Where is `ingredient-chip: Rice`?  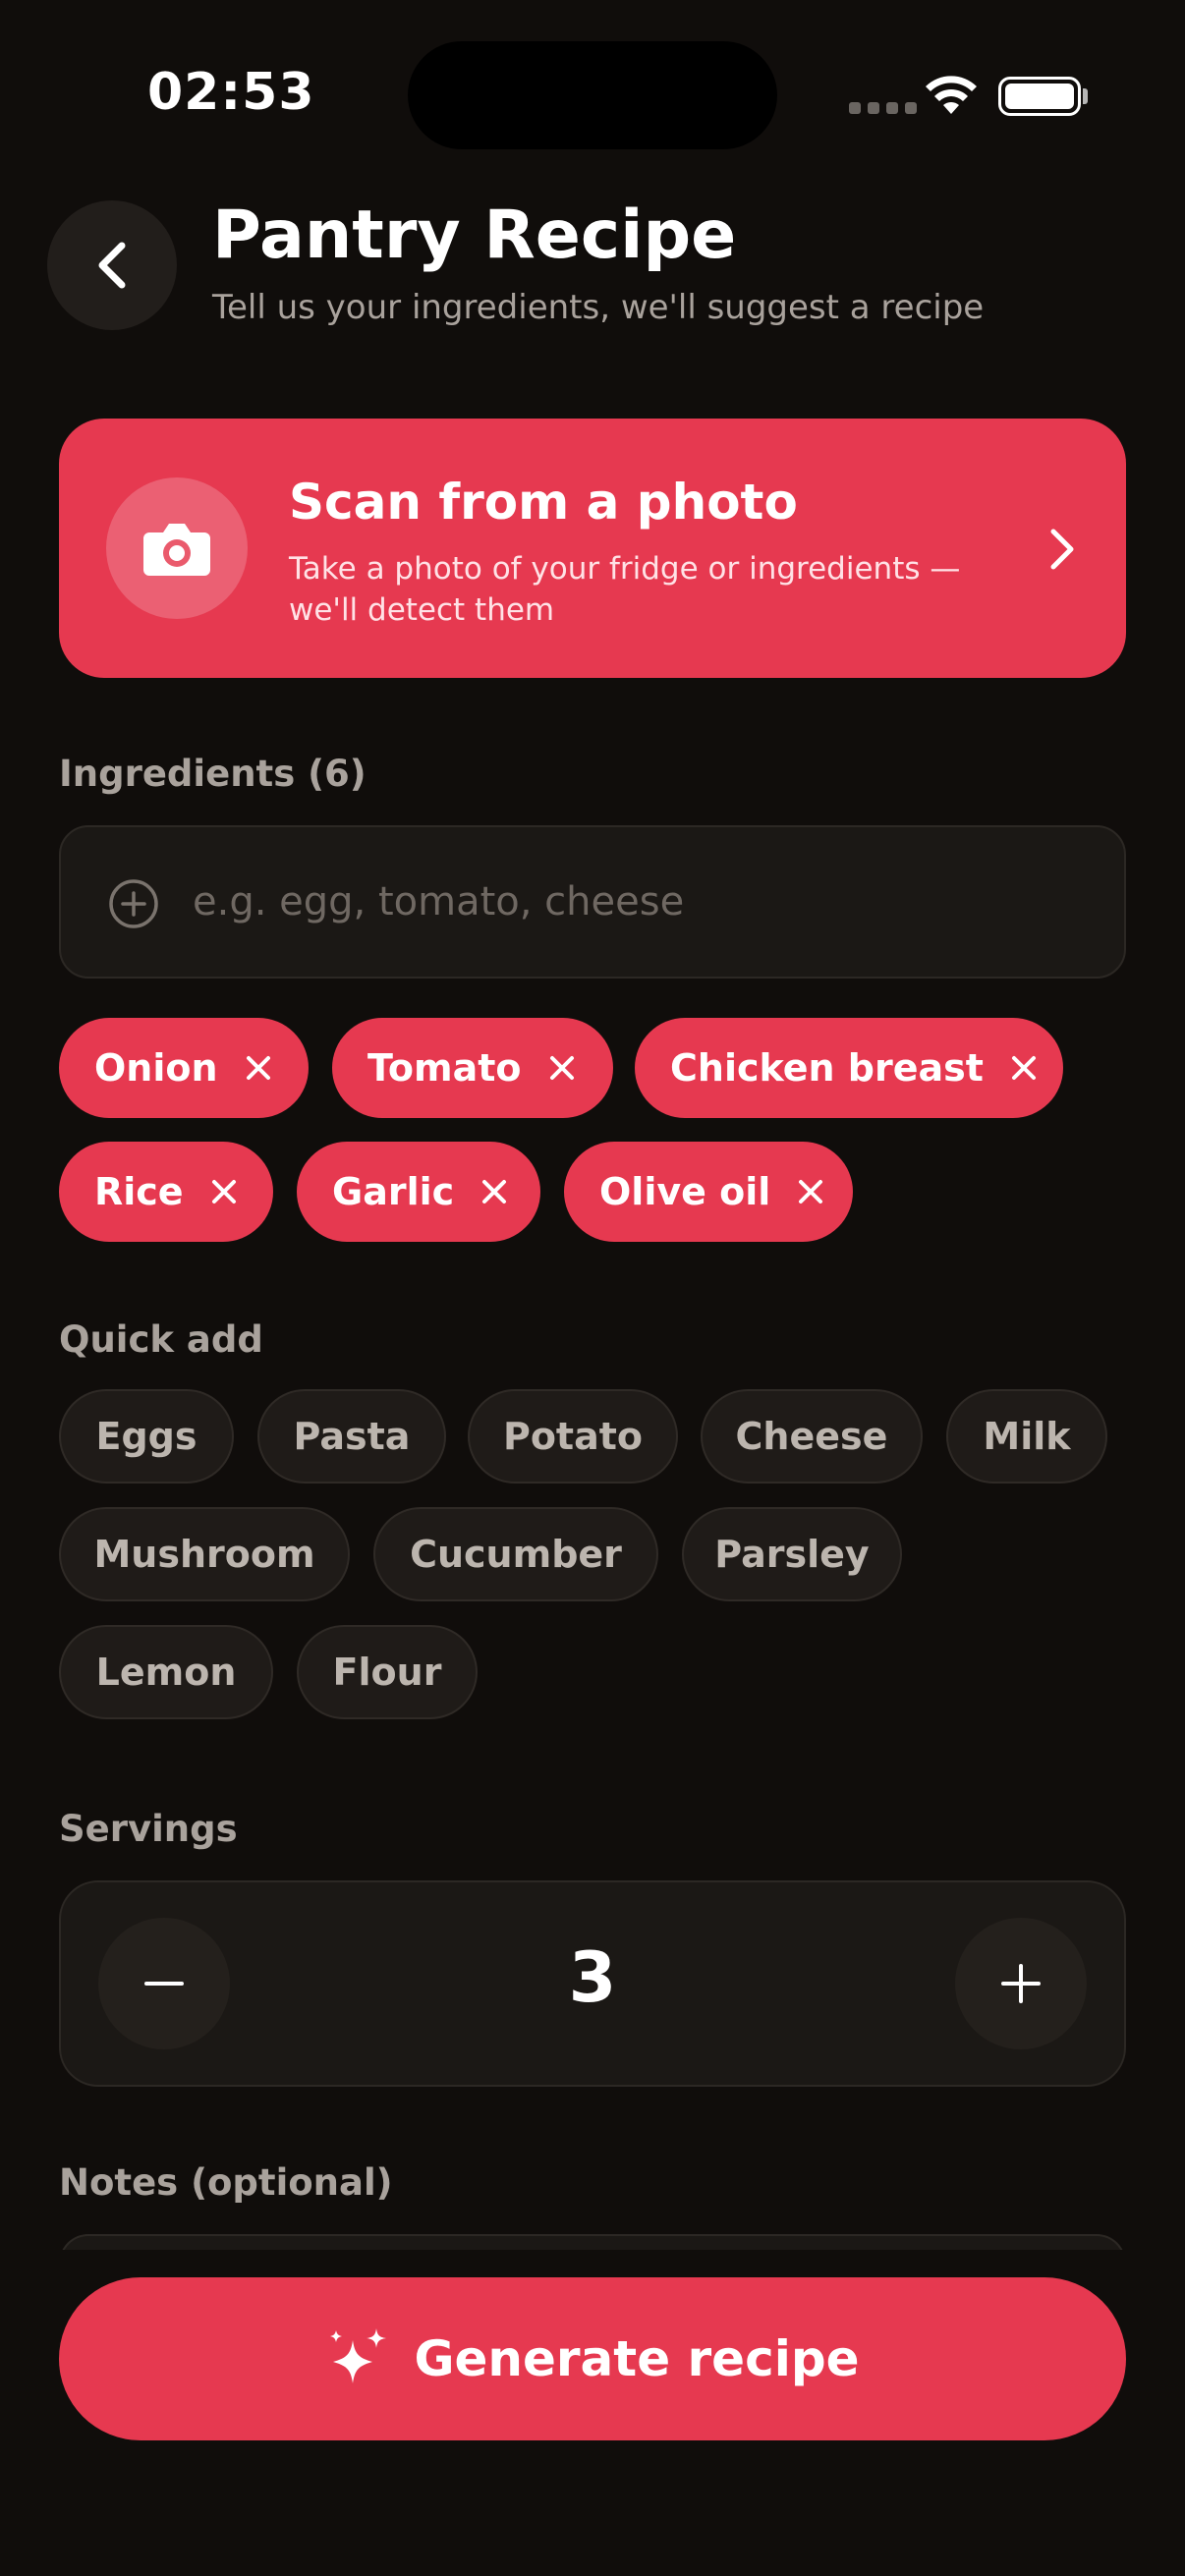 ingredient-chip: Rice is located at coordinates (166, 1192).